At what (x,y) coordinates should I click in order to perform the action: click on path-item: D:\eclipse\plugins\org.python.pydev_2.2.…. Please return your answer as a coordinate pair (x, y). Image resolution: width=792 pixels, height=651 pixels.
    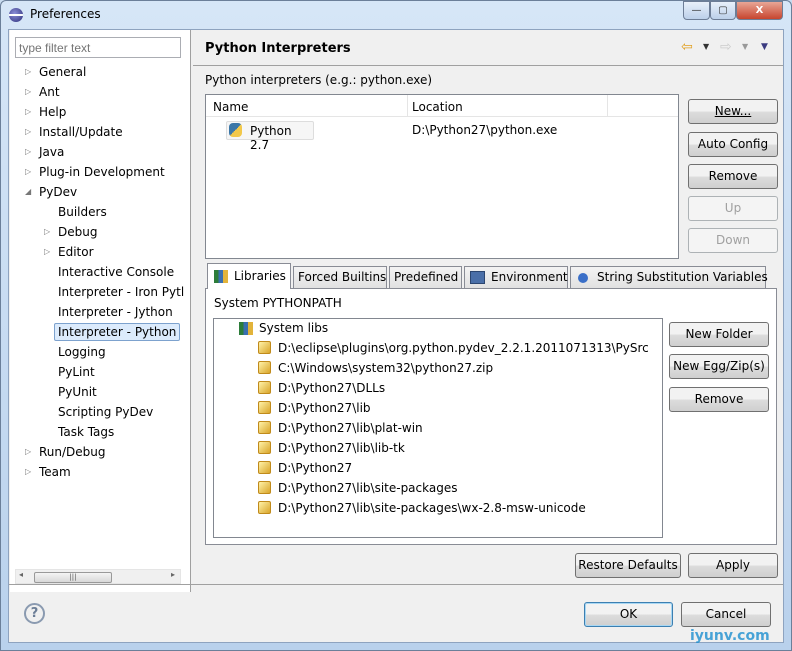
    Looking at the image, I should click on (463, 348).